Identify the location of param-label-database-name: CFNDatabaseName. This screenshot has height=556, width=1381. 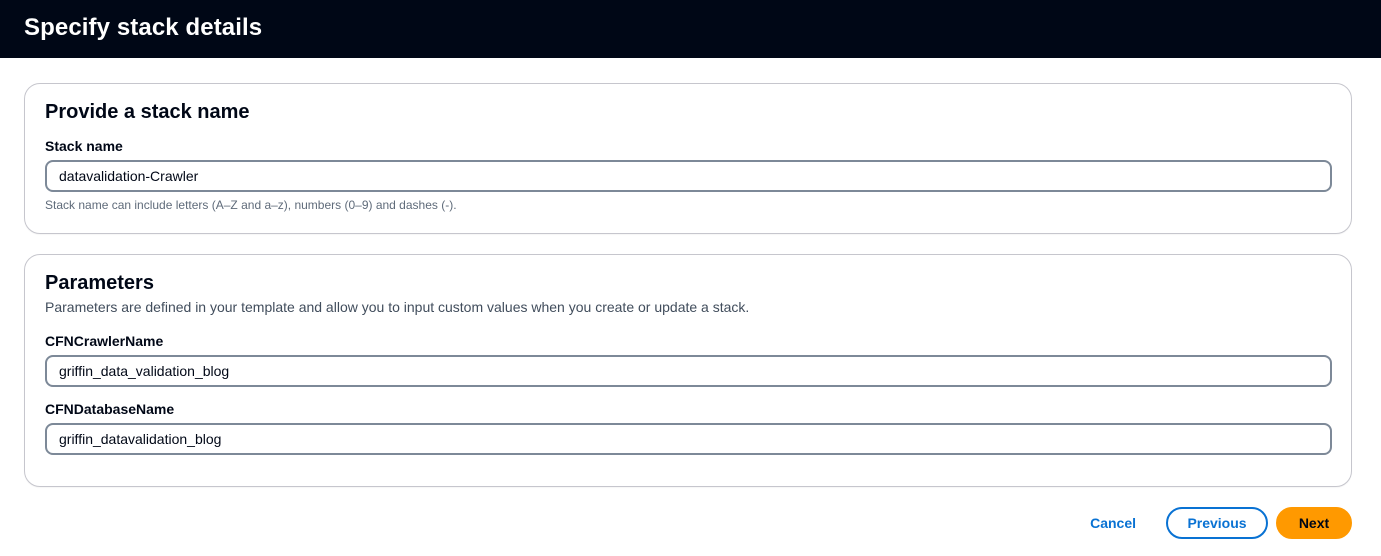
(110, 409).